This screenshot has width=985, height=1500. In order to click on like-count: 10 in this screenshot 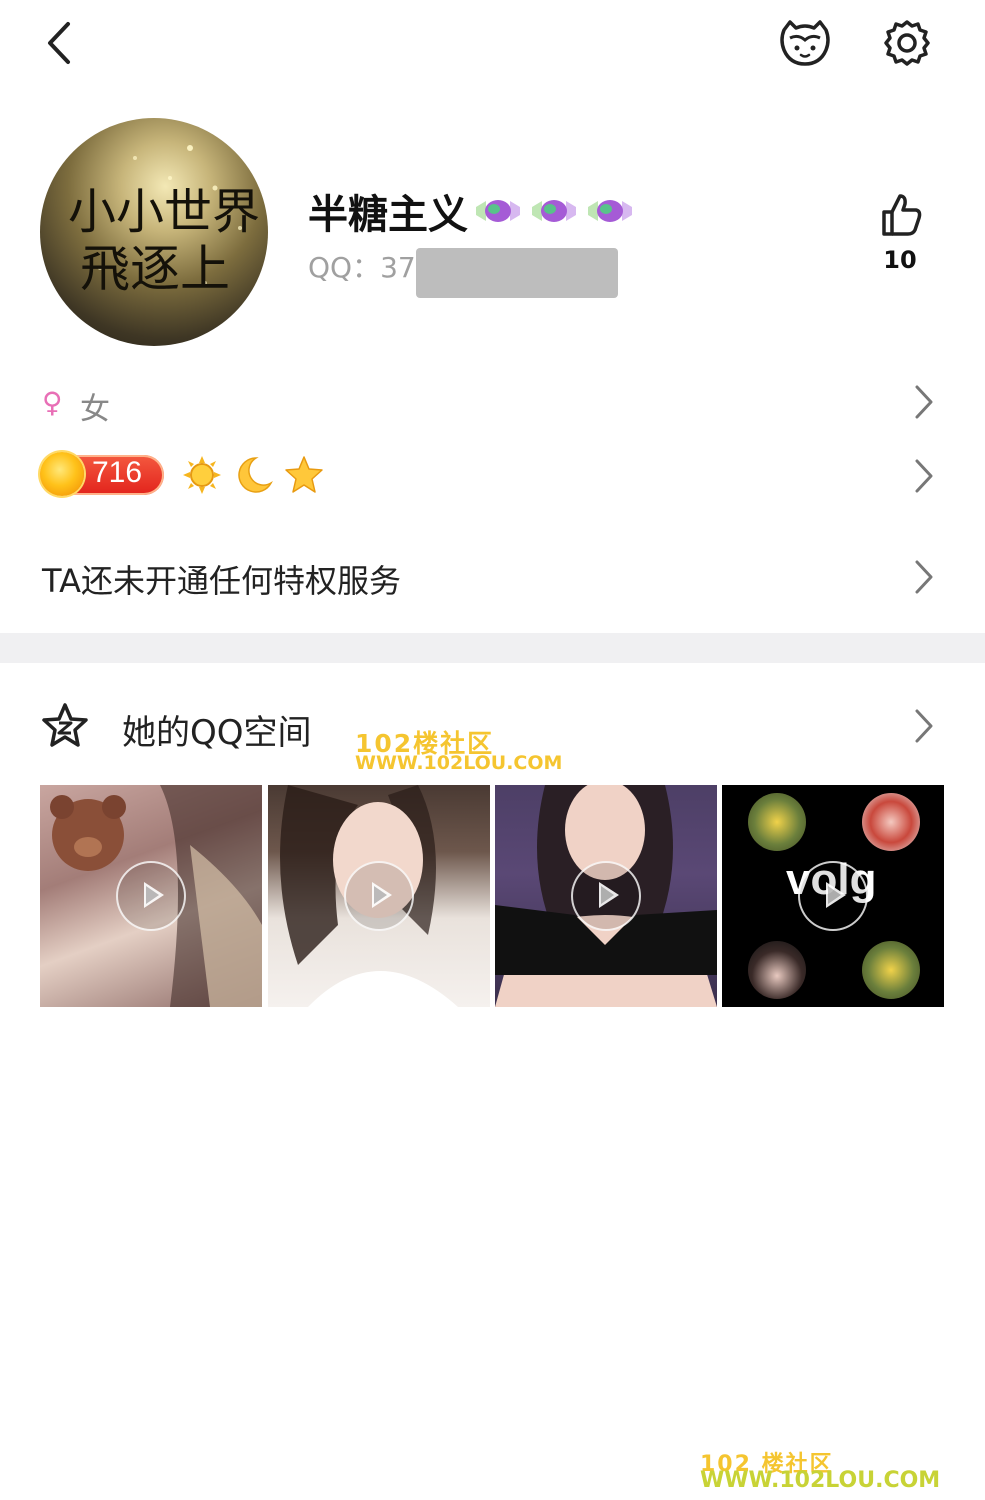, I will do `click(900, 260)`.